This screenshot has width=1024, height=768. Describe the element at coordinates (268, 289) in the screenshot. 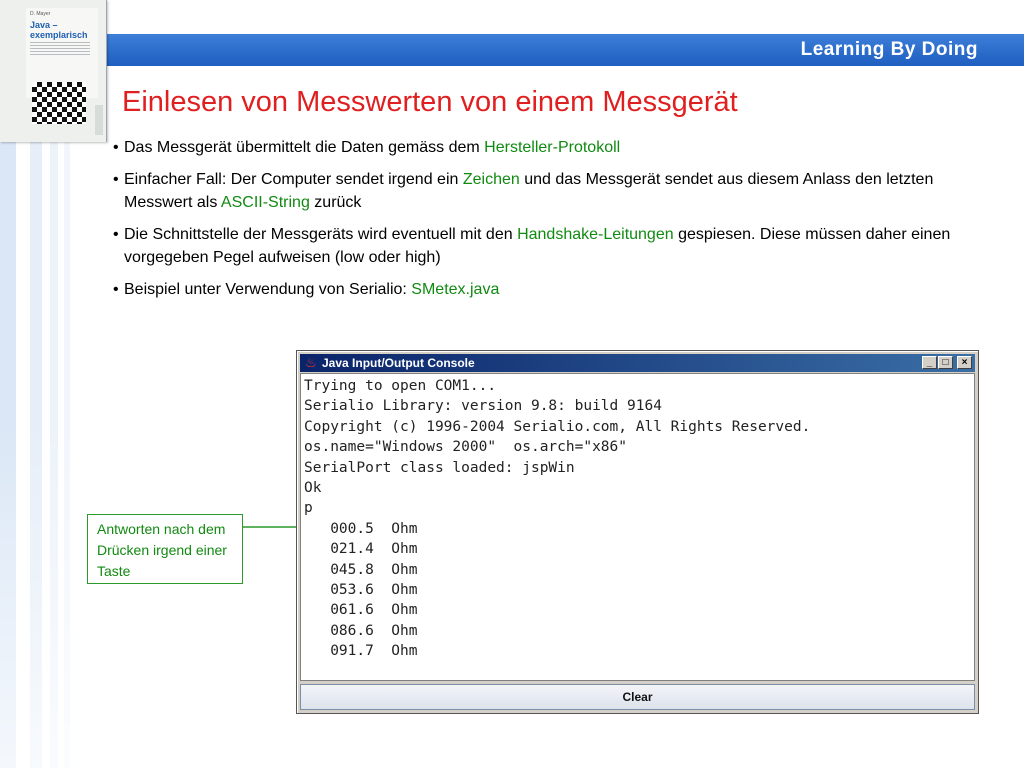

I see `bullet-text: Beispiel unter Verwendung von Serialio:` at that location.